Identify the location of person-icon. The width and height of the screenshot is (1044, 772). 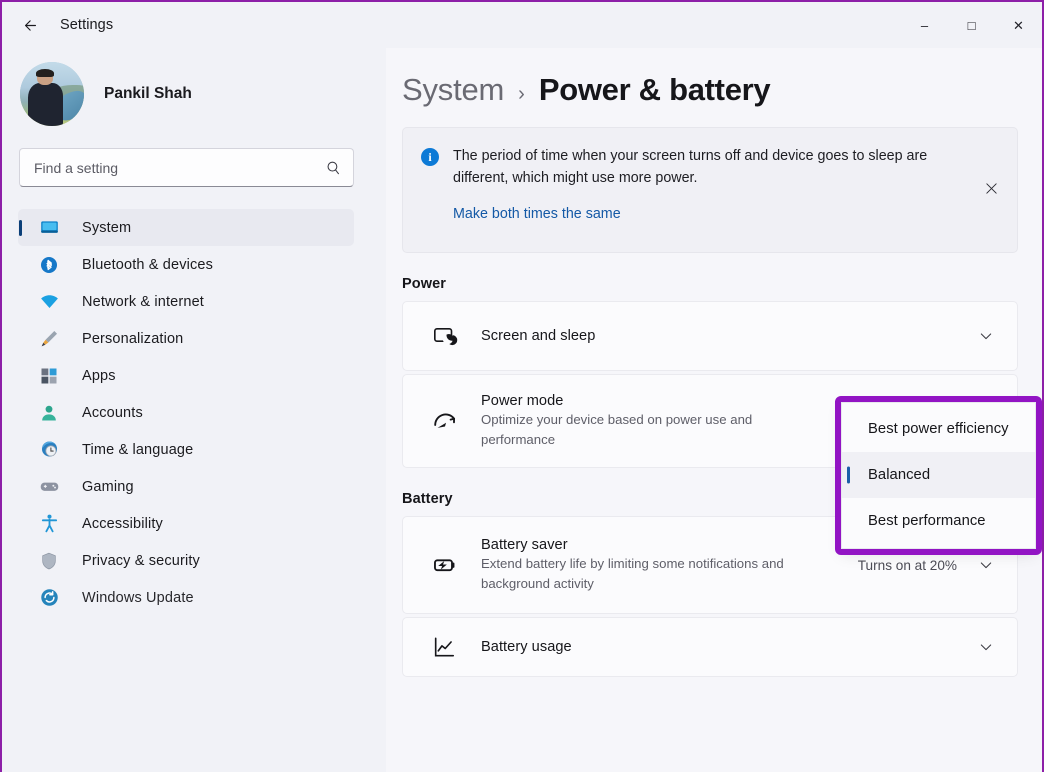
(49, 413).